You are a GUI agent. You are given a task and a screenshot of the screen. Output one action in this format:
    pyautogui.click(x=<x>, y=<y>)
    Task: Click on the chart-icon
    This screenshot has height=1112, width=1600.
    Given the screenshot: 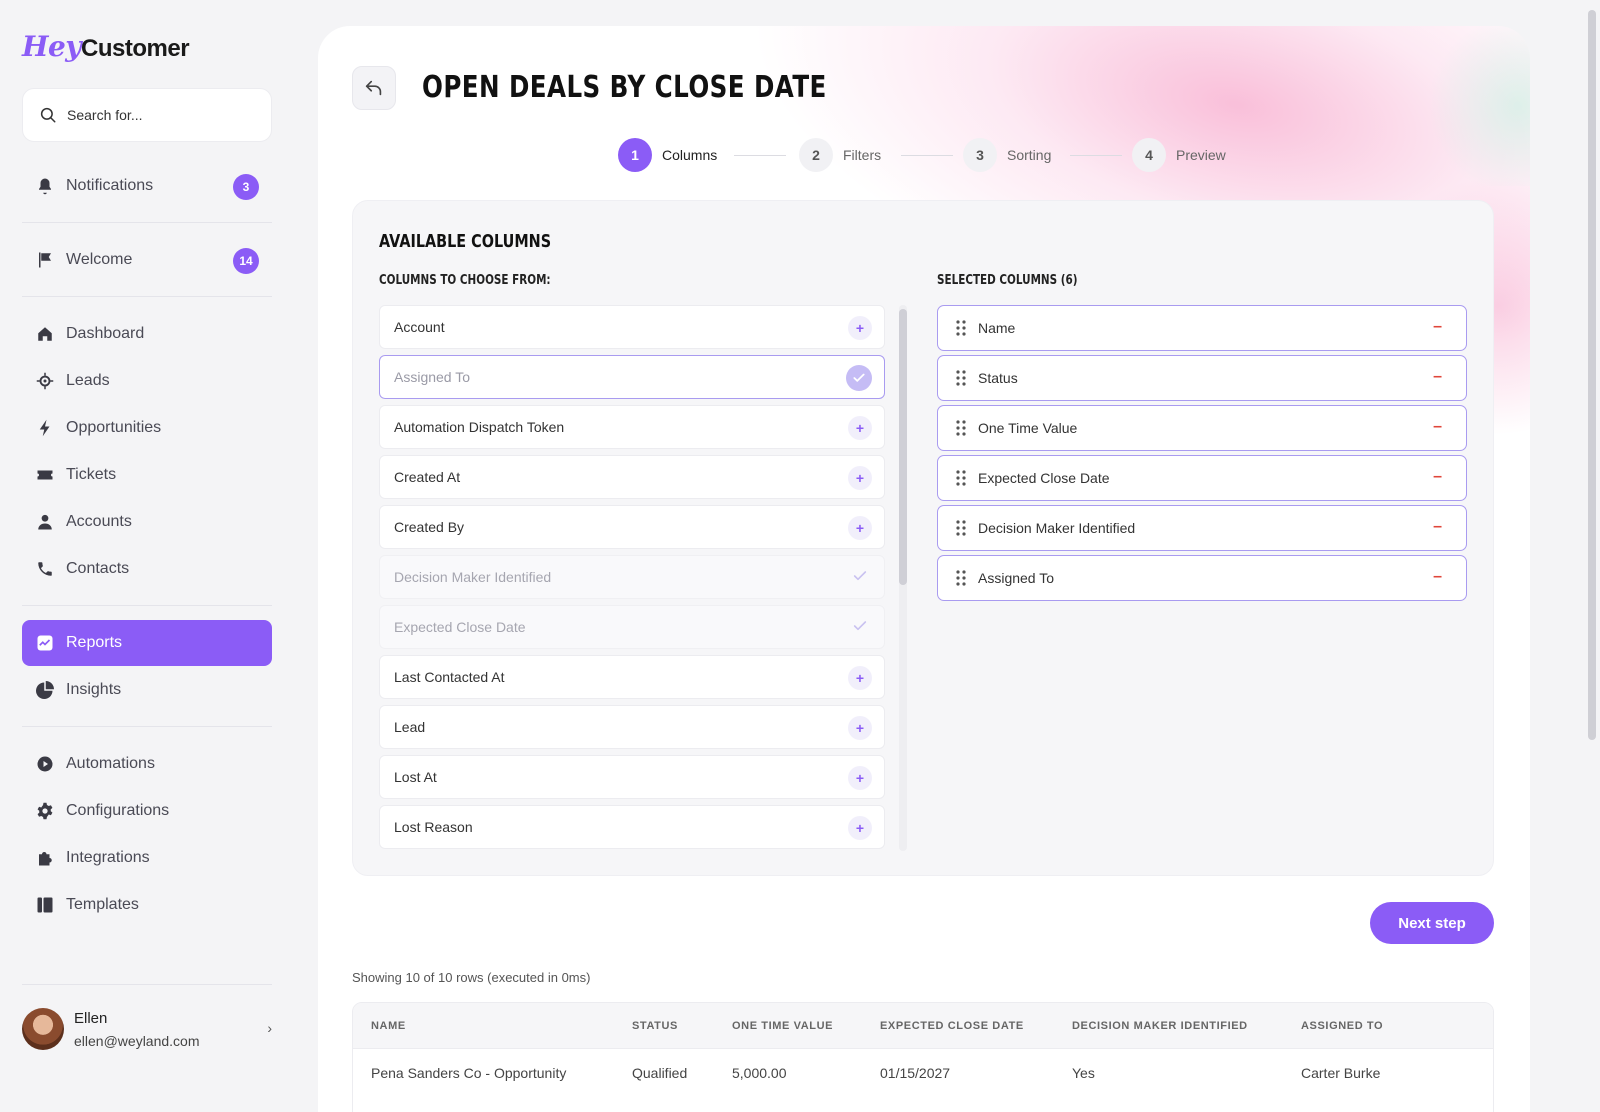 What is the action you would take?
    pyautogui.click(x=45, y=643)
    